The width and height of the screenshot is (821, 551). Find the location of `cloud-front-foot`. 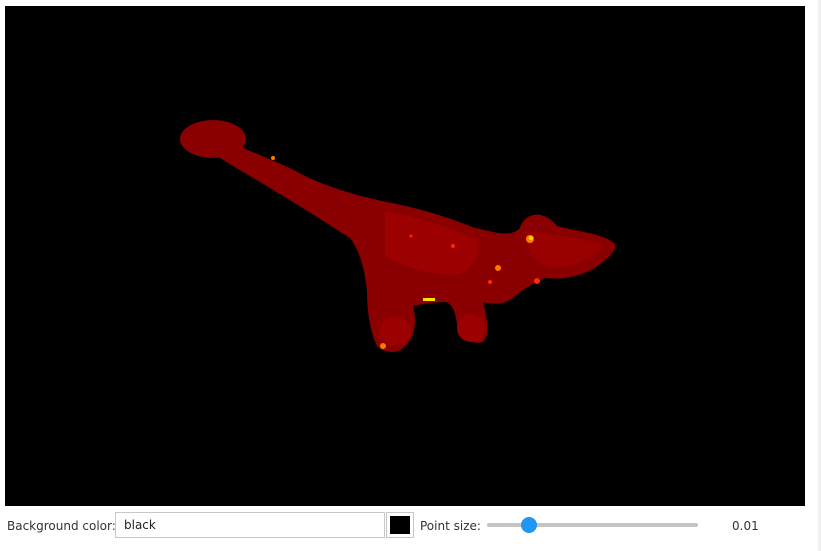

cloud-front-foot is located at coordinates (471, 328).